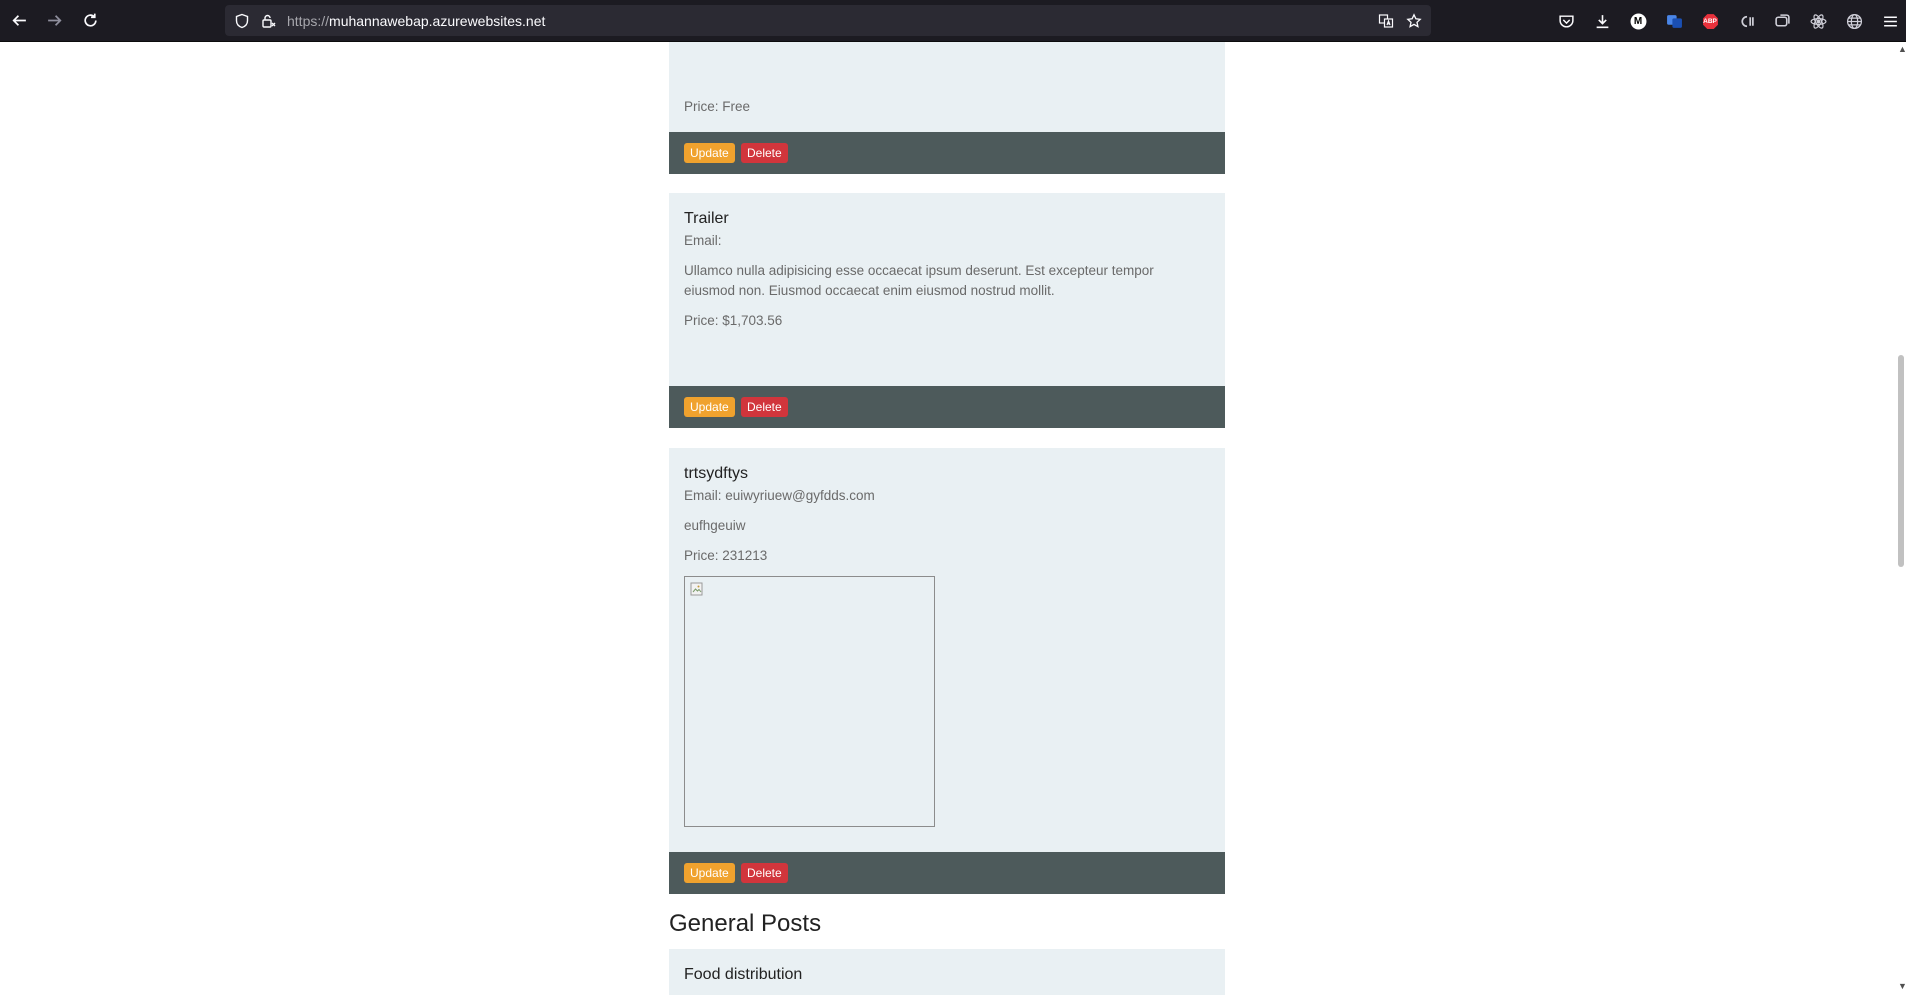  What do you see at coordinates (308, 21) in the screenshot?
I see `url-prefix: https://` at bounding box center [308, 21].